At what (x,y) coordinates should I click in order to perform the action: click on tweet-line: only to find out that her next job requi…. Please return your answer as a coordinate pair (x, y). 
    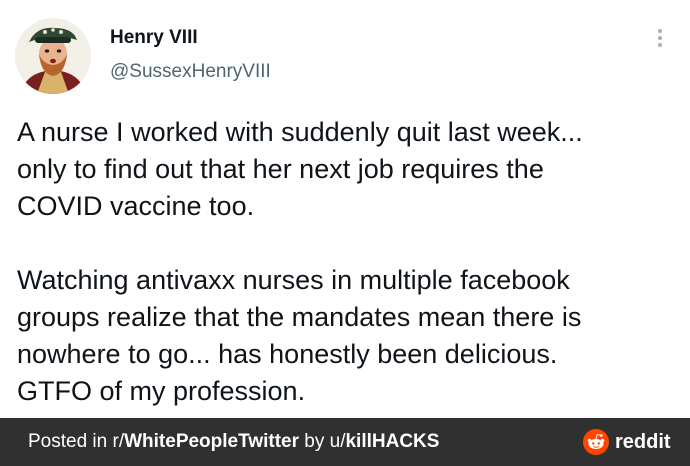
    Looking at the image, I should click on (280, 169).